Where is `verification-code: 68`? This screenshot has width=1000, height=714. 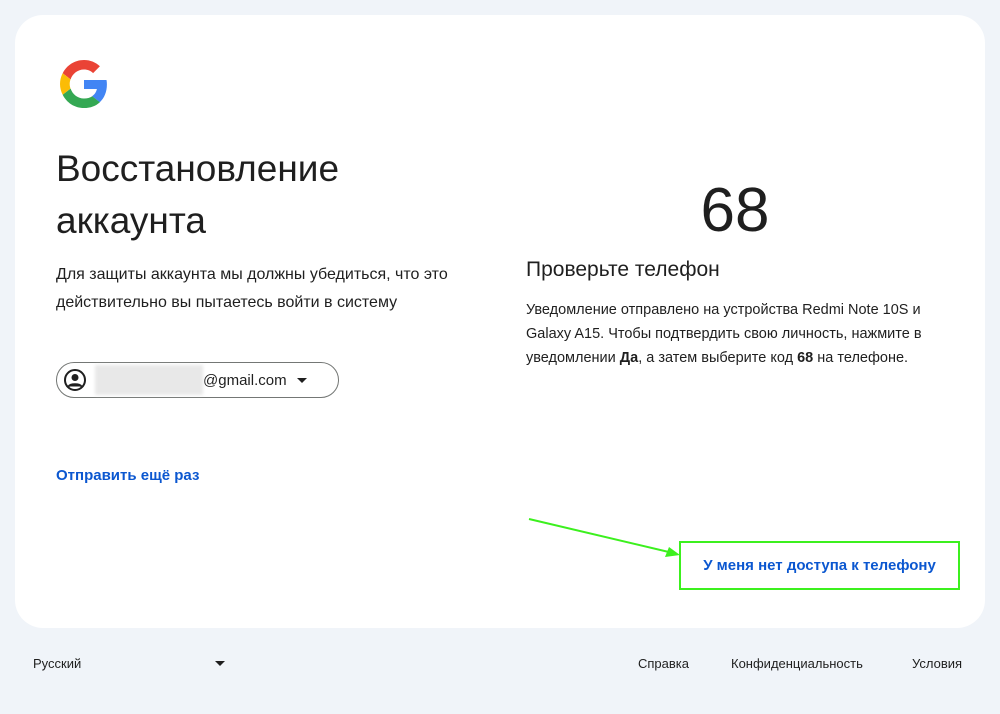
verification-code: 68 is located at coordinates (735, 210).